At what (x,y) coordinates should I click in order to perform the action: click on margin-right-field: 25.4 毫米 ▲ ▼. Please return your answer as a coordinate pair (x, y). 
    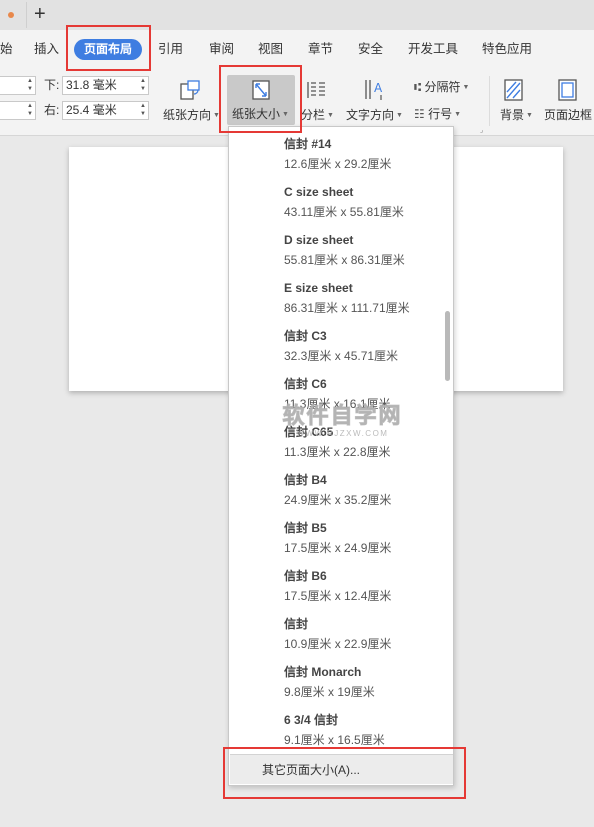
    Looking at the image, I should click on (105, 110).